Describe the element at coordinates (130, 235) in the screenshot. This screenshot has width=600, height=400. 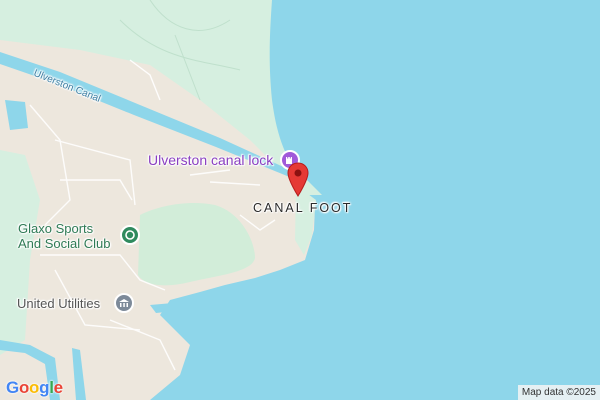
I see `sports-circle-icon` at that location.